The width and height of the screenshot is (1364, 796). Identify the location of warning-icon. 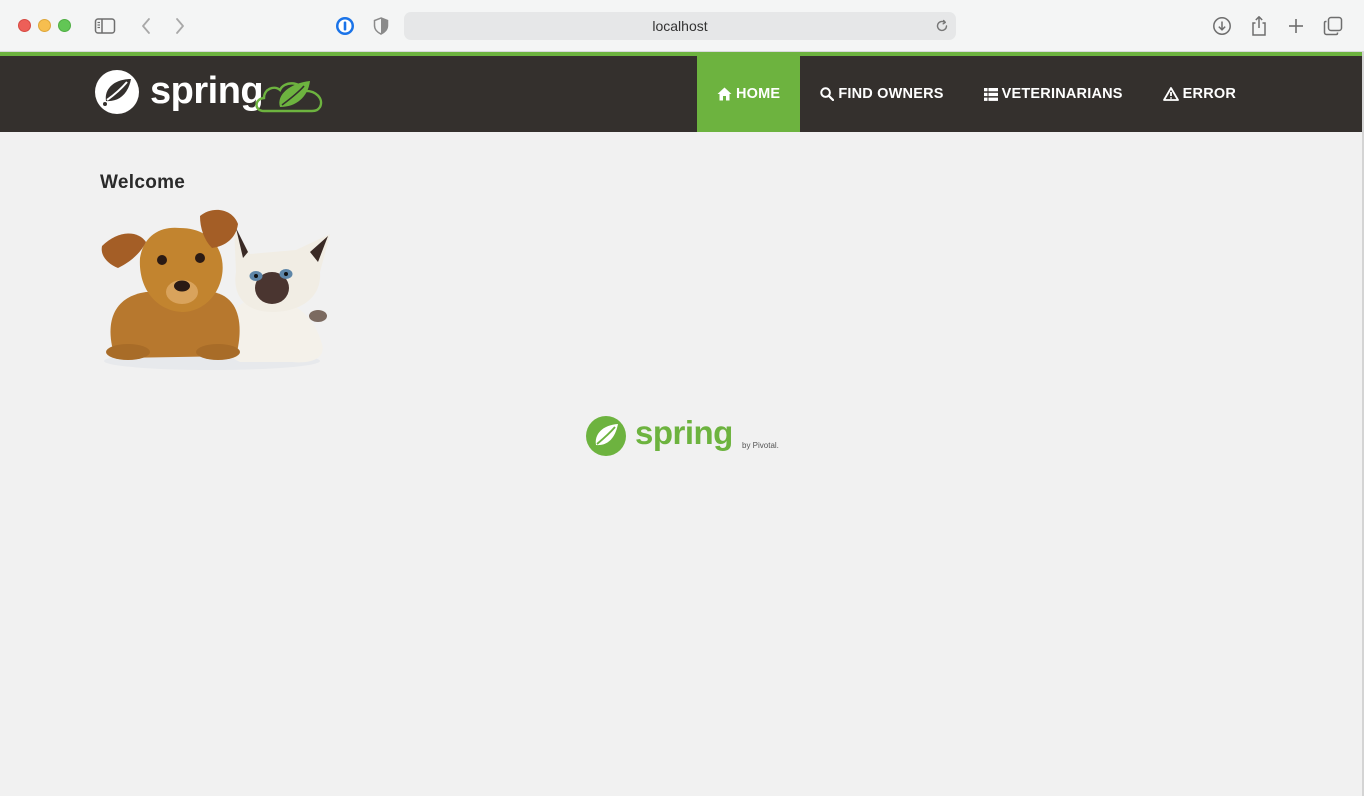
(1170, 94).